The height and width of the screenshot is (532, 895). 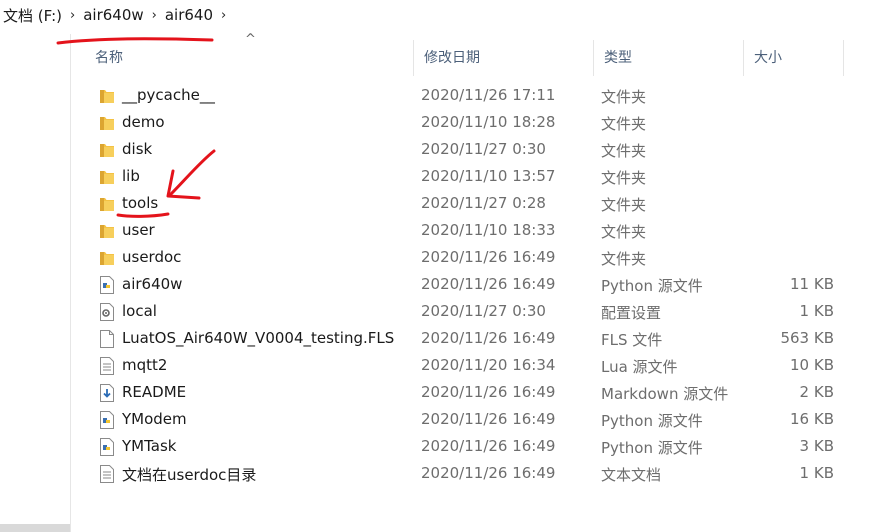 What do you see at coordinates (138, 230) in the screenshot?
I see `file-name: user` at bounding box center [138, 230].